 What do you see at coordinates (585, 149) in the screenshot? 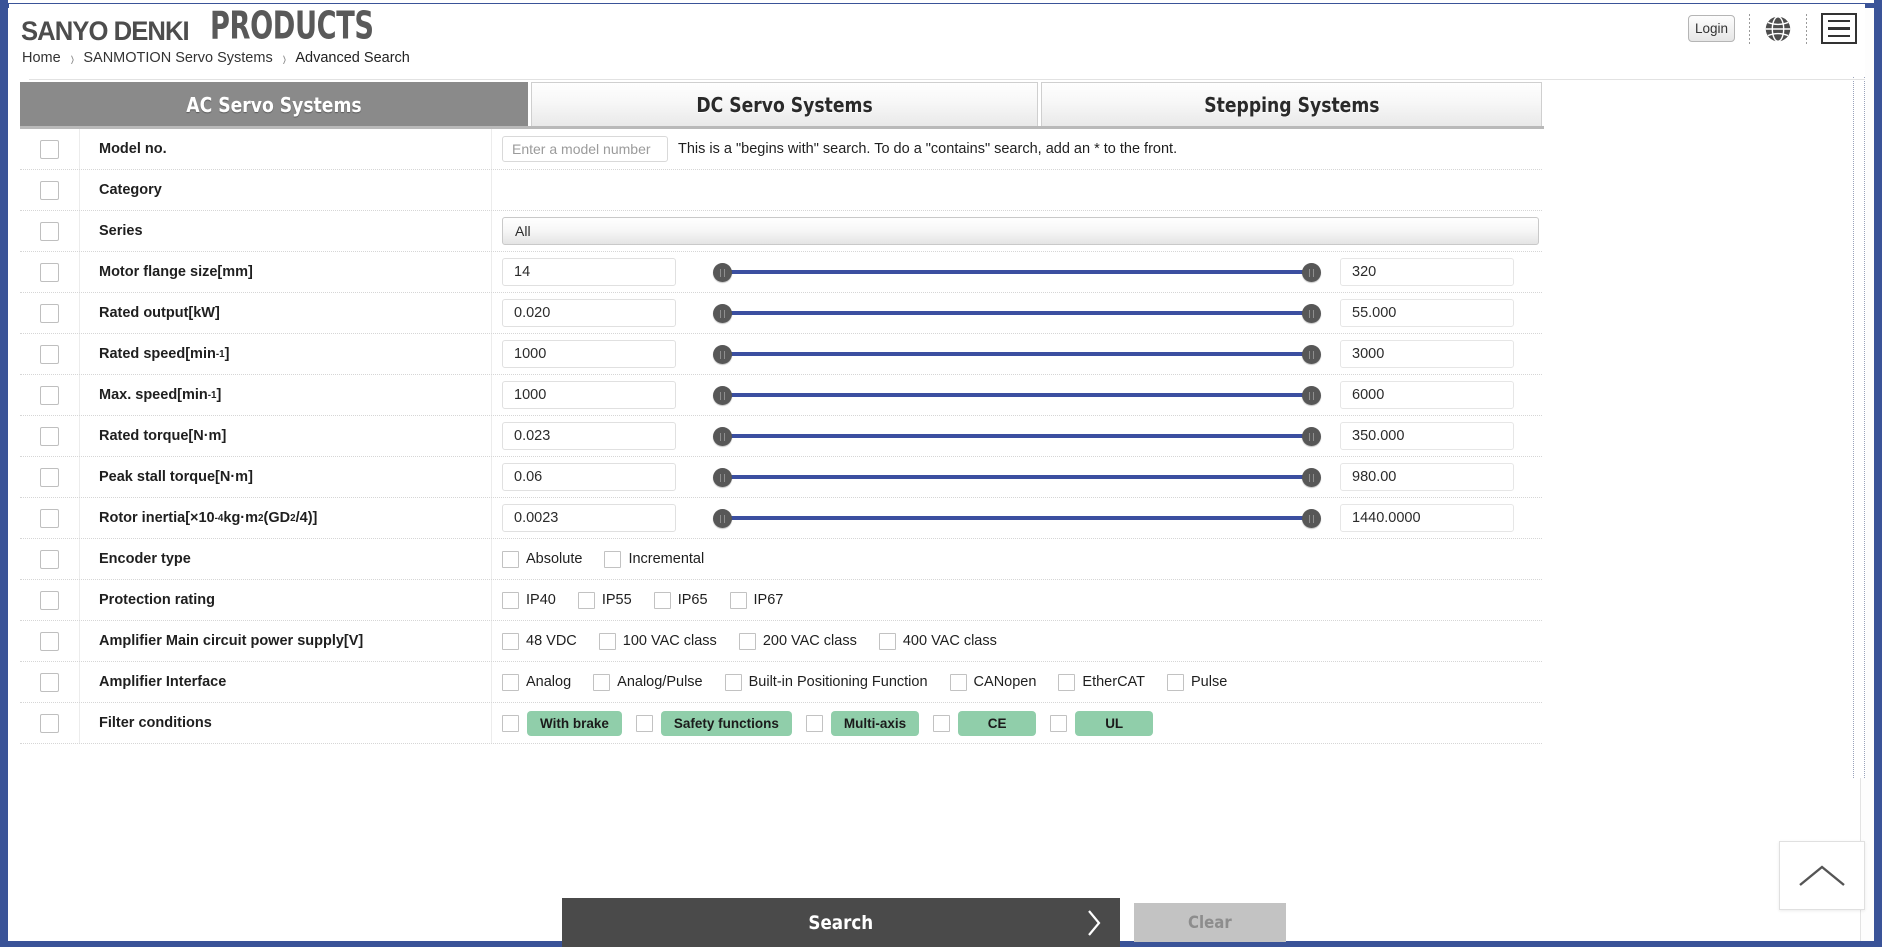
I see `model-number-input` at bounding box center [585, 149].